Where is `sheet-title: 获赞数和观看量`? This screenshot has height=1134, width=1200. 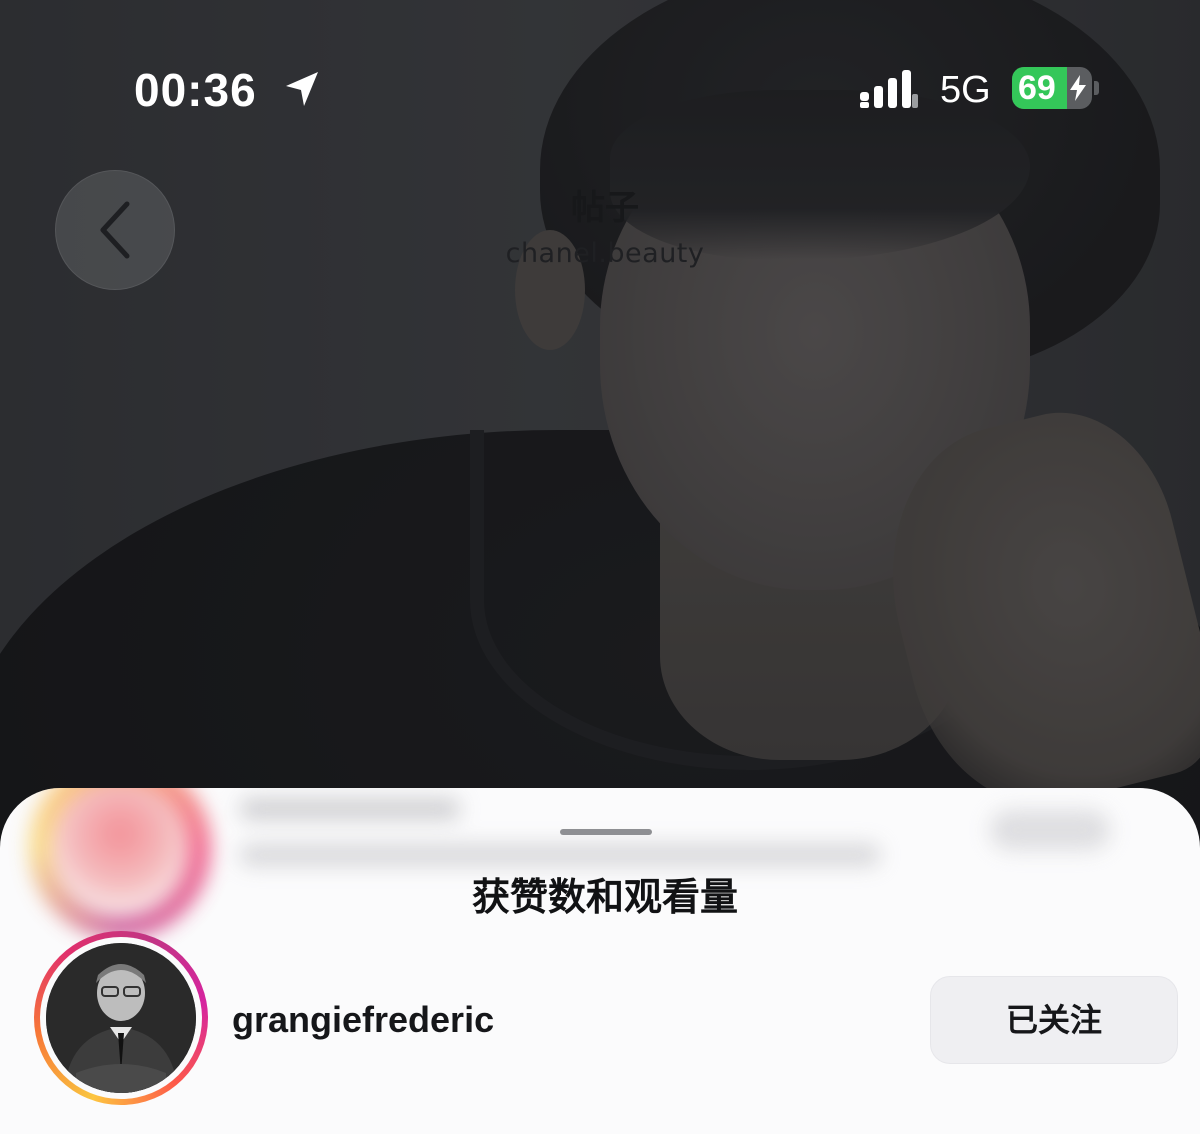 sheet-title: 获赞数和观看量 is located at coordinates (604, 897).